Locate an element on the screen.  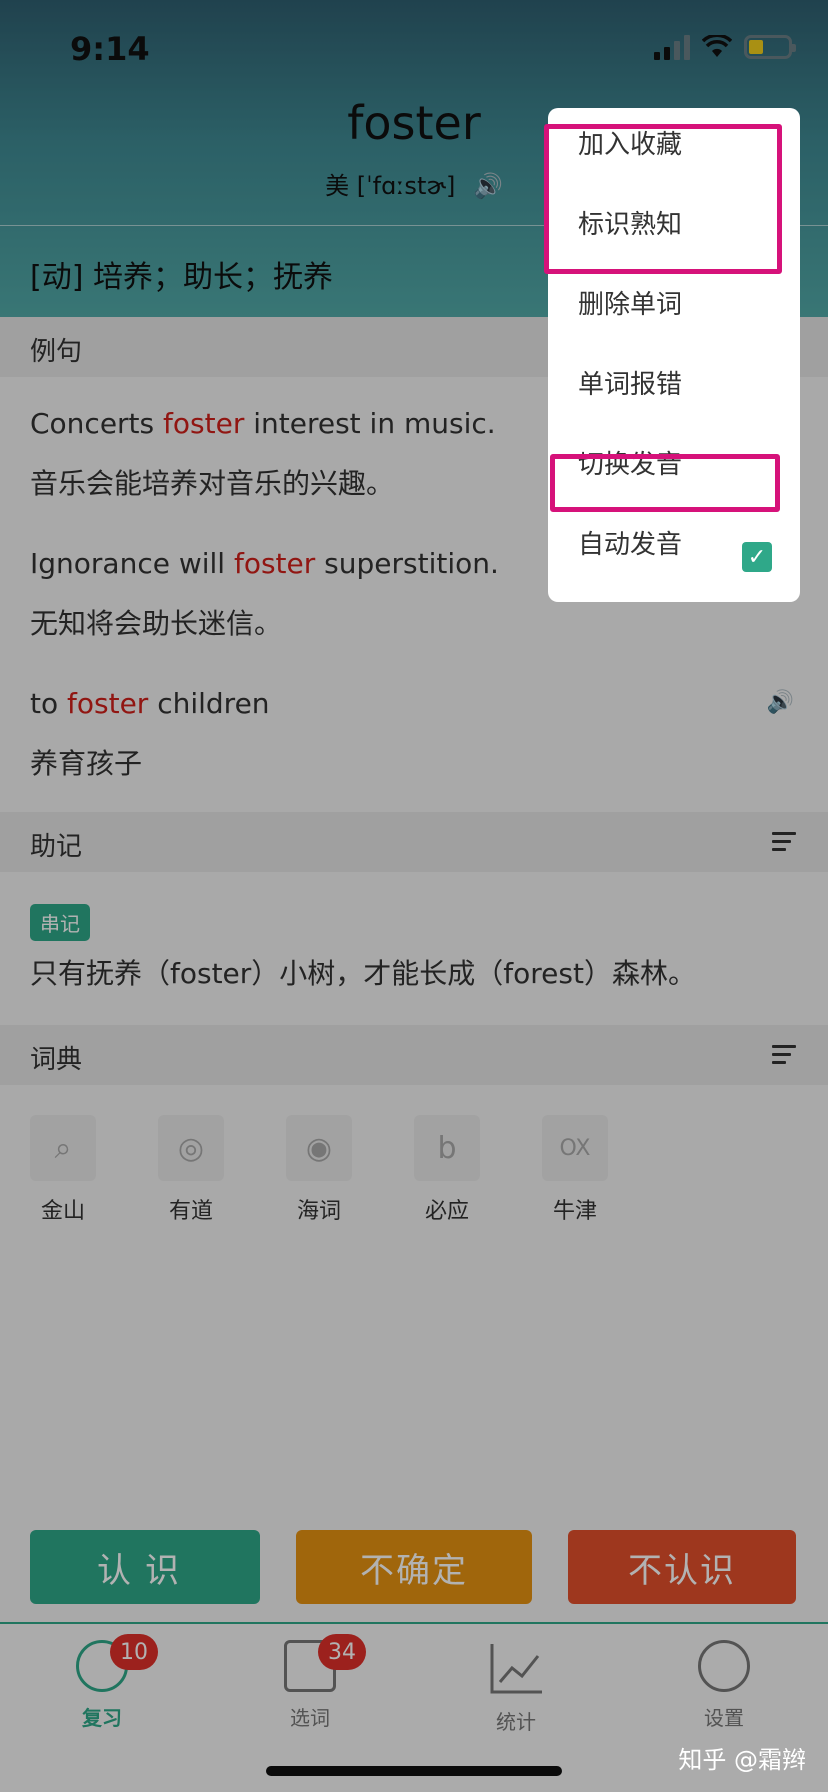
menu-item-delete-word: 删除单词 is located at coordinates (630, 302).